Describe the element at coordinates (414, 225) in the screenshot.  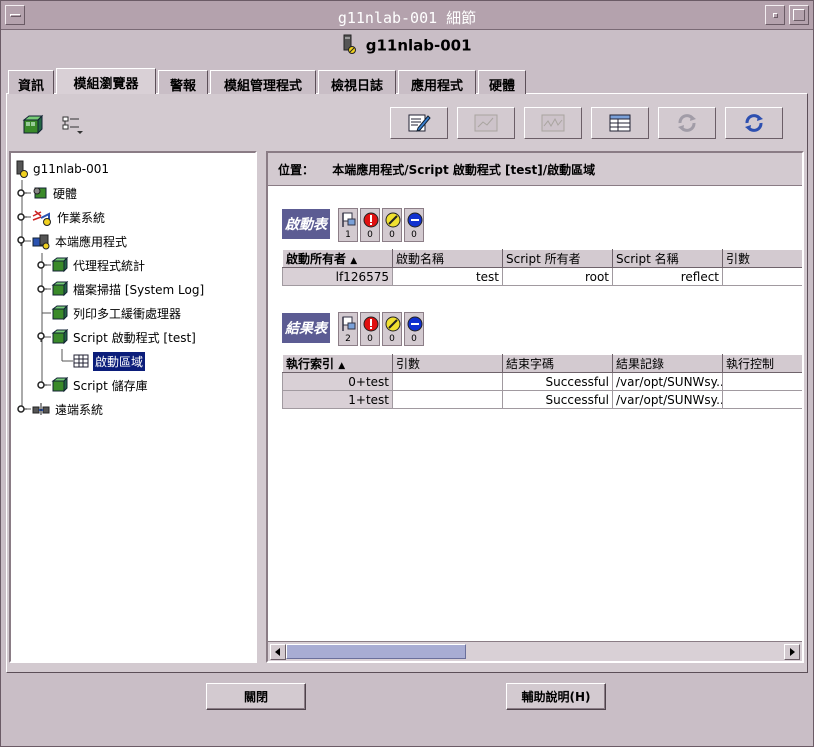
I see `launch-info-badge: 0` at that location.